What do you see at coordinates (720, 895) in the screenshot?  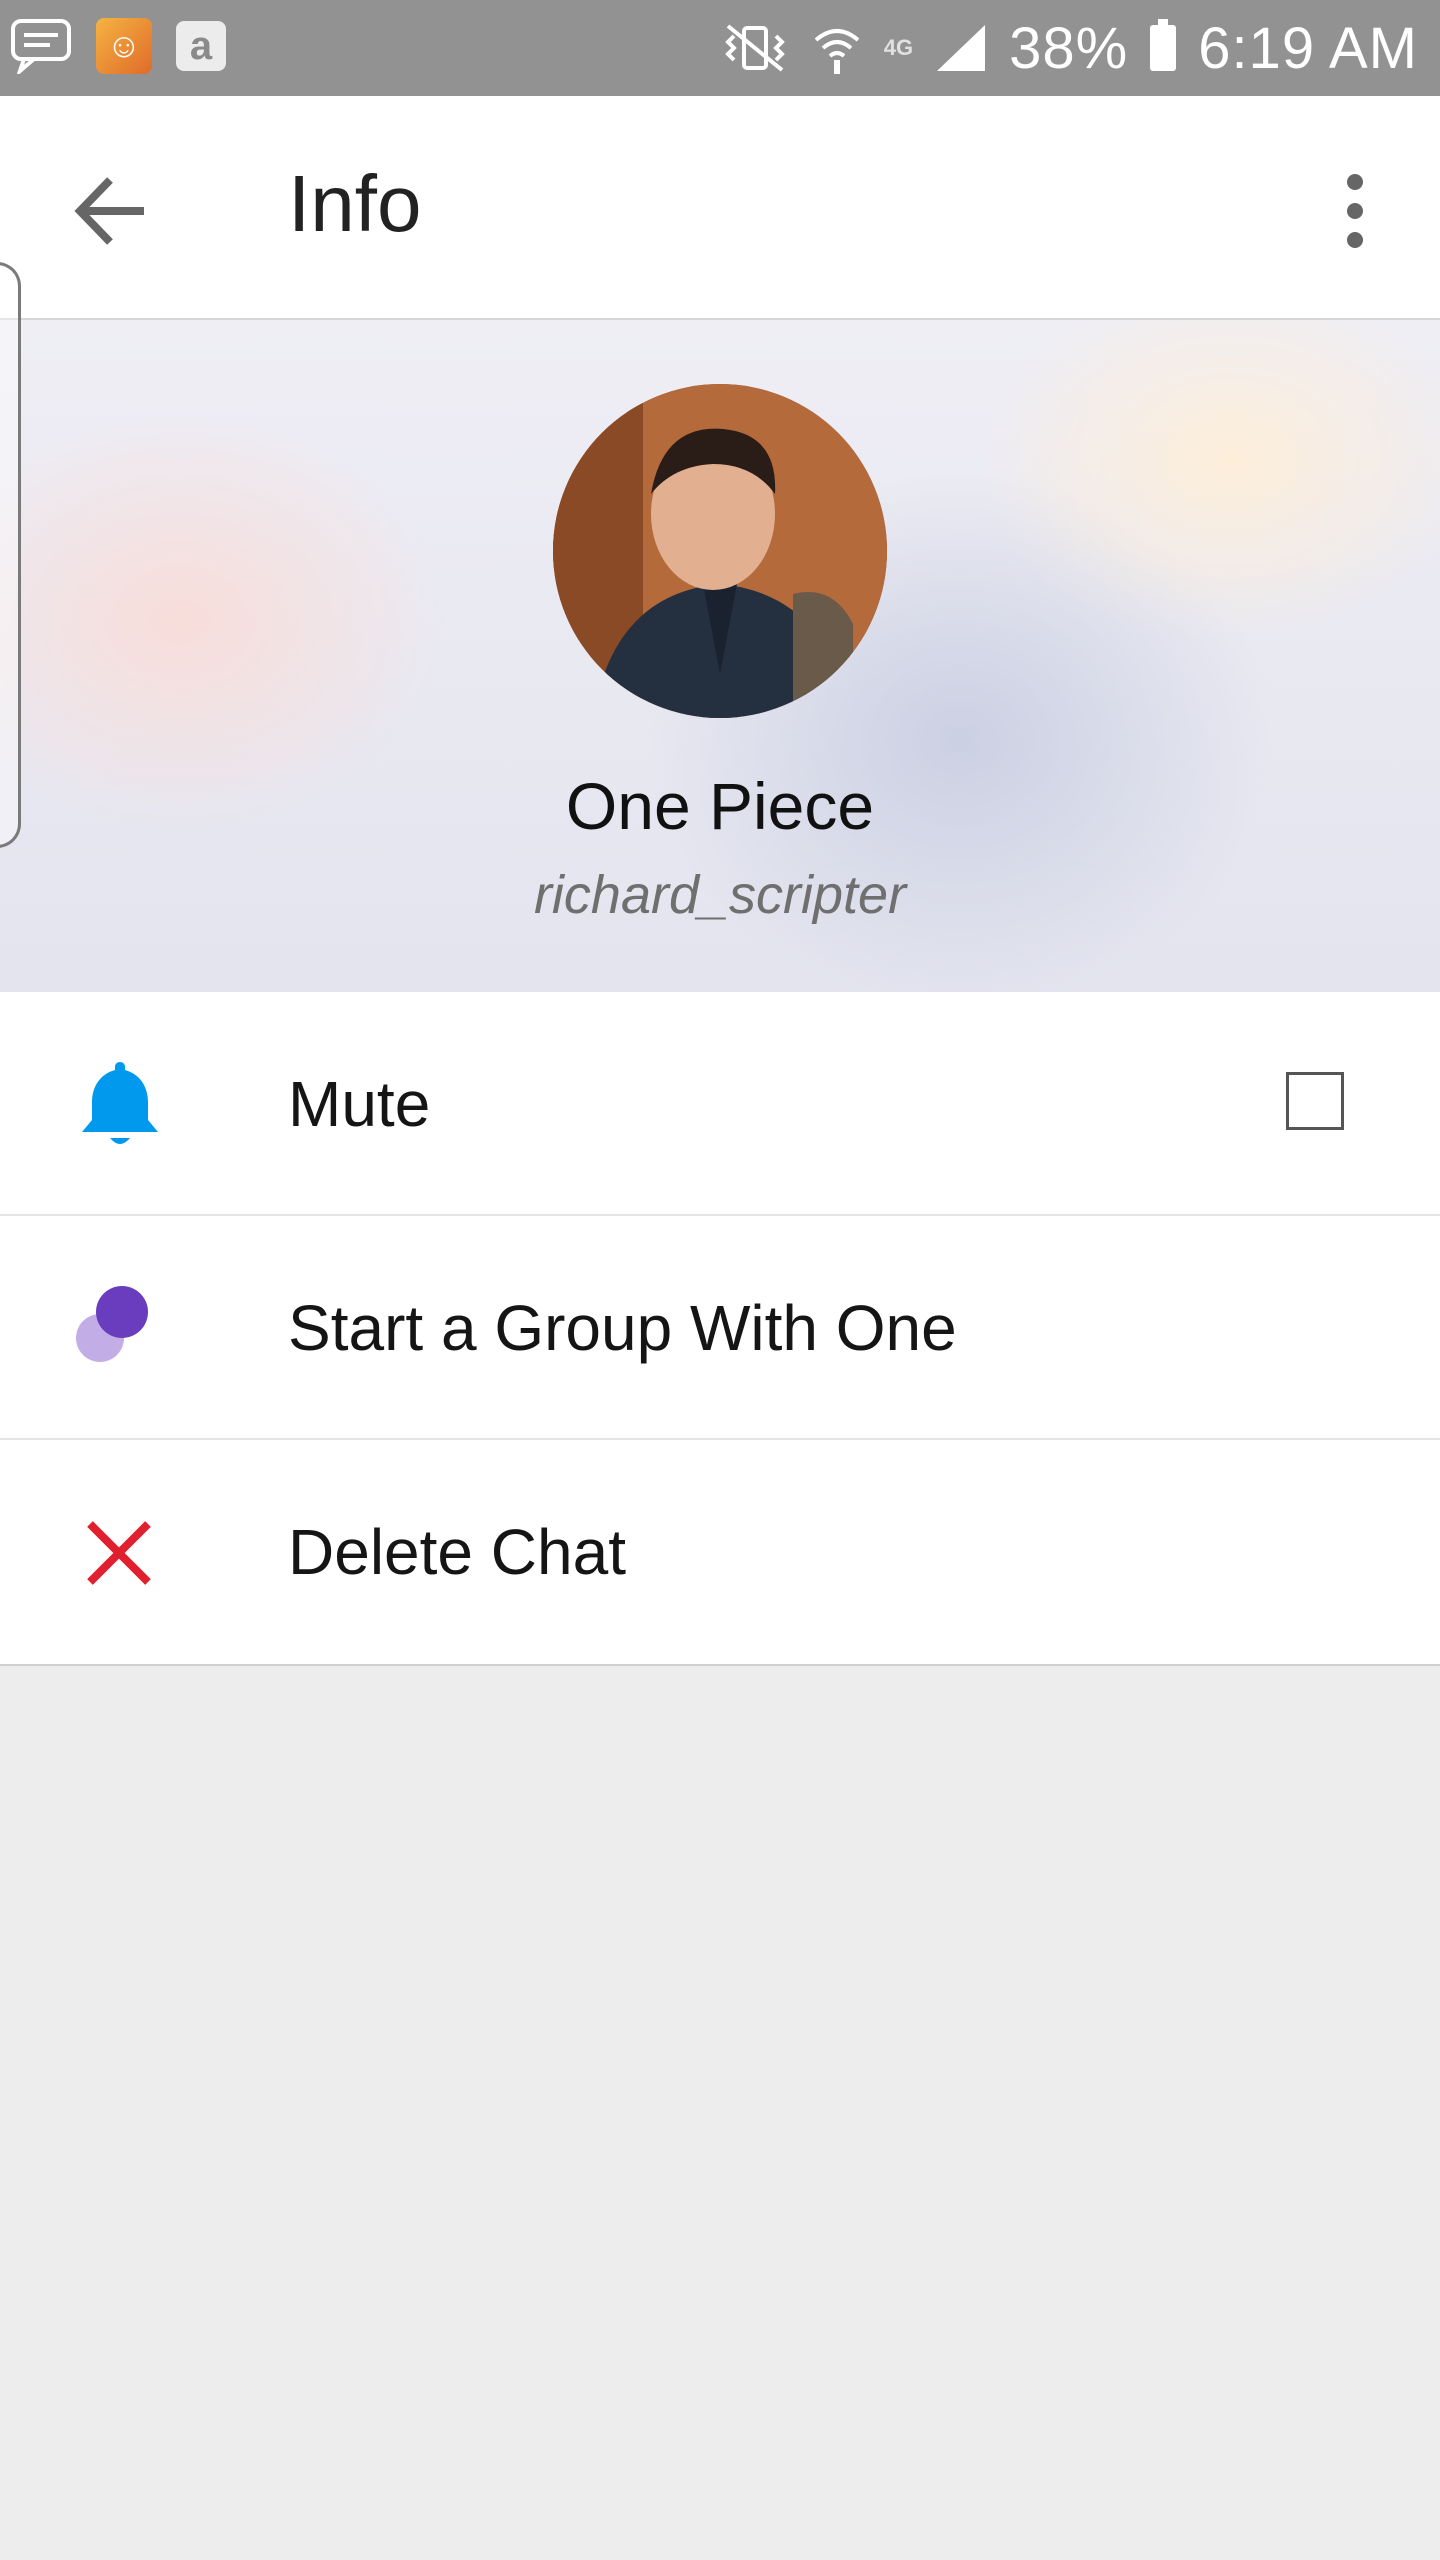 I see `profile-username: richard_scripter` at bounding box center [720, 895].